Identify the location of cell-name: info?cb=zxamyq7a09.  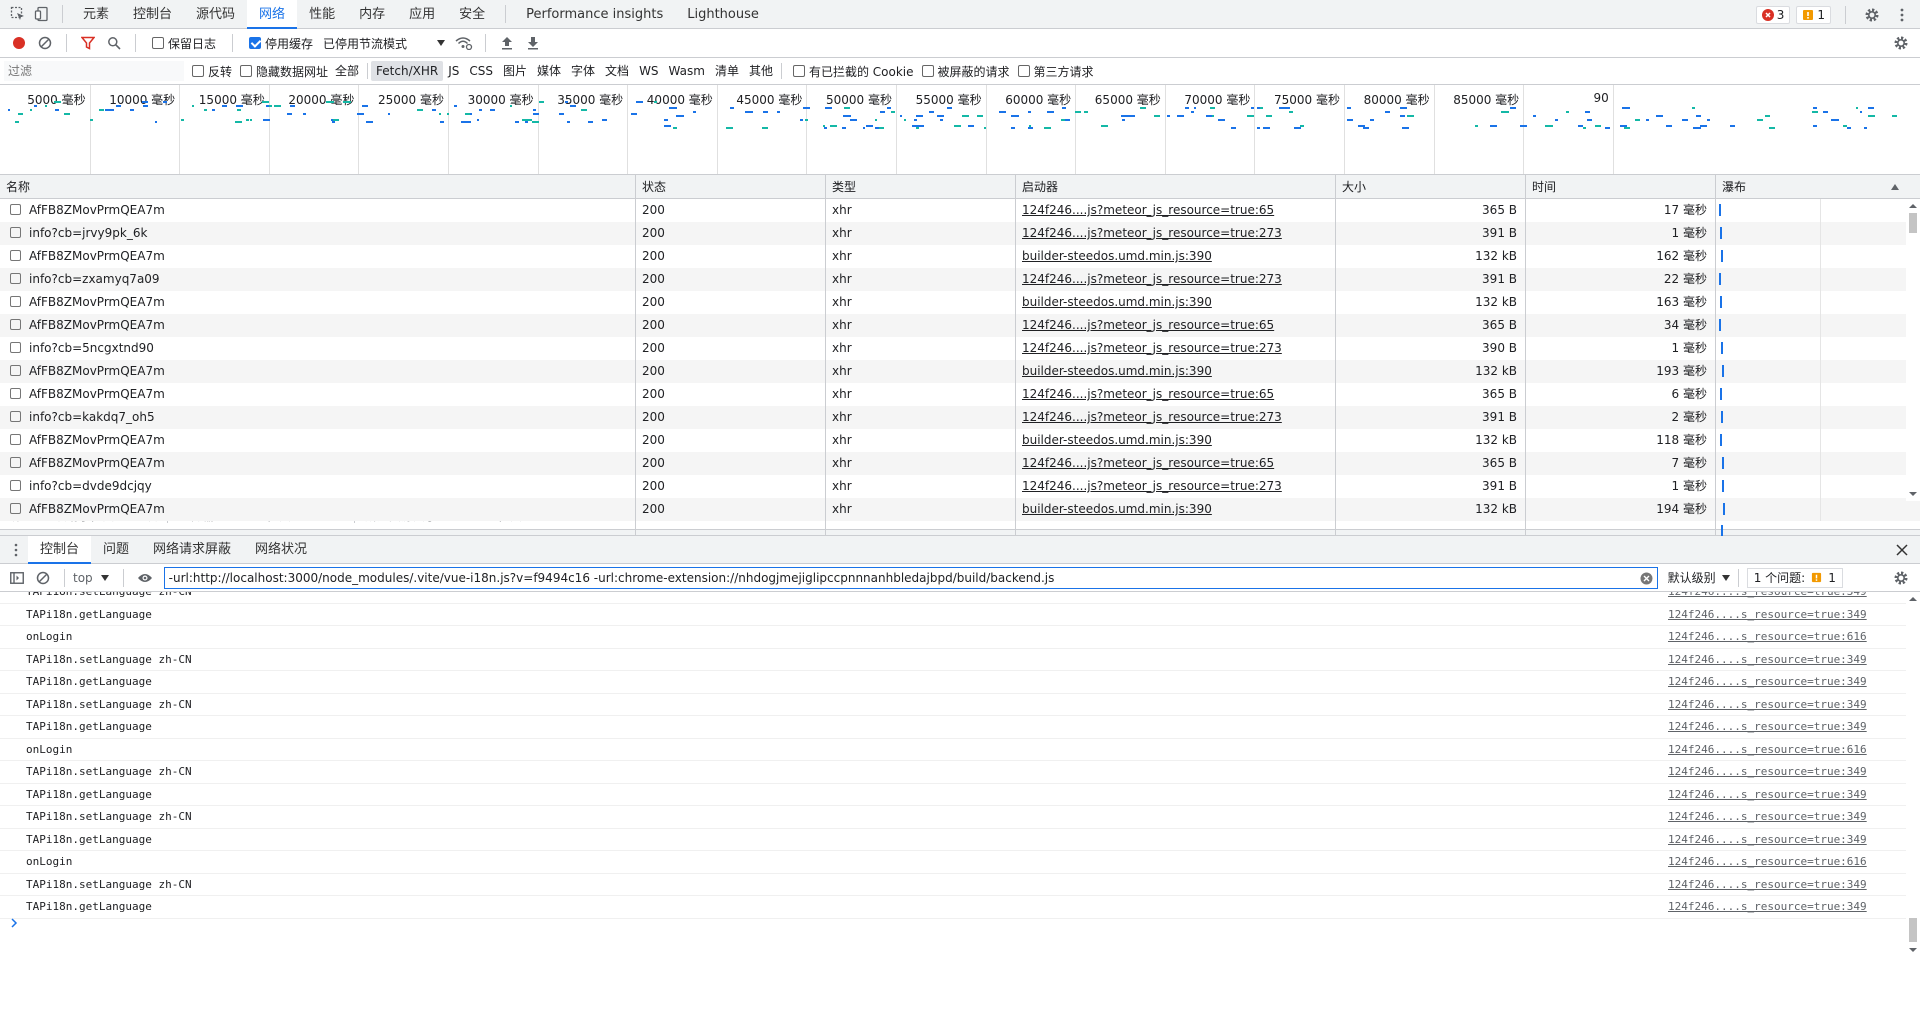
(318, 279).